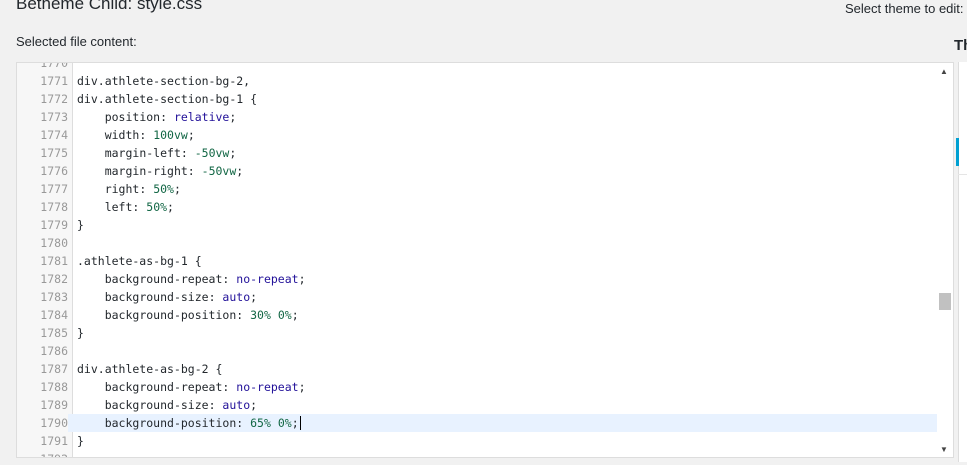 This screenshot has height=465, width=967. I want to click on code-line: 1784 background-position: 30% 0%;, so click(477, 315).